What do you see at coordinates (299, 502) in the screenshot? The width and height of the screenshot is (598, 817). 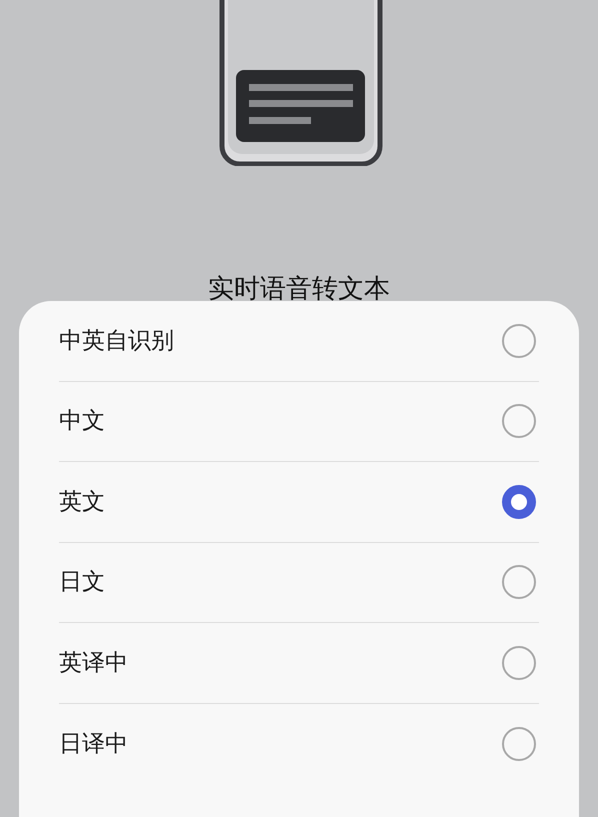 I see `language-option: 英文` at bounding box center [299, 502].